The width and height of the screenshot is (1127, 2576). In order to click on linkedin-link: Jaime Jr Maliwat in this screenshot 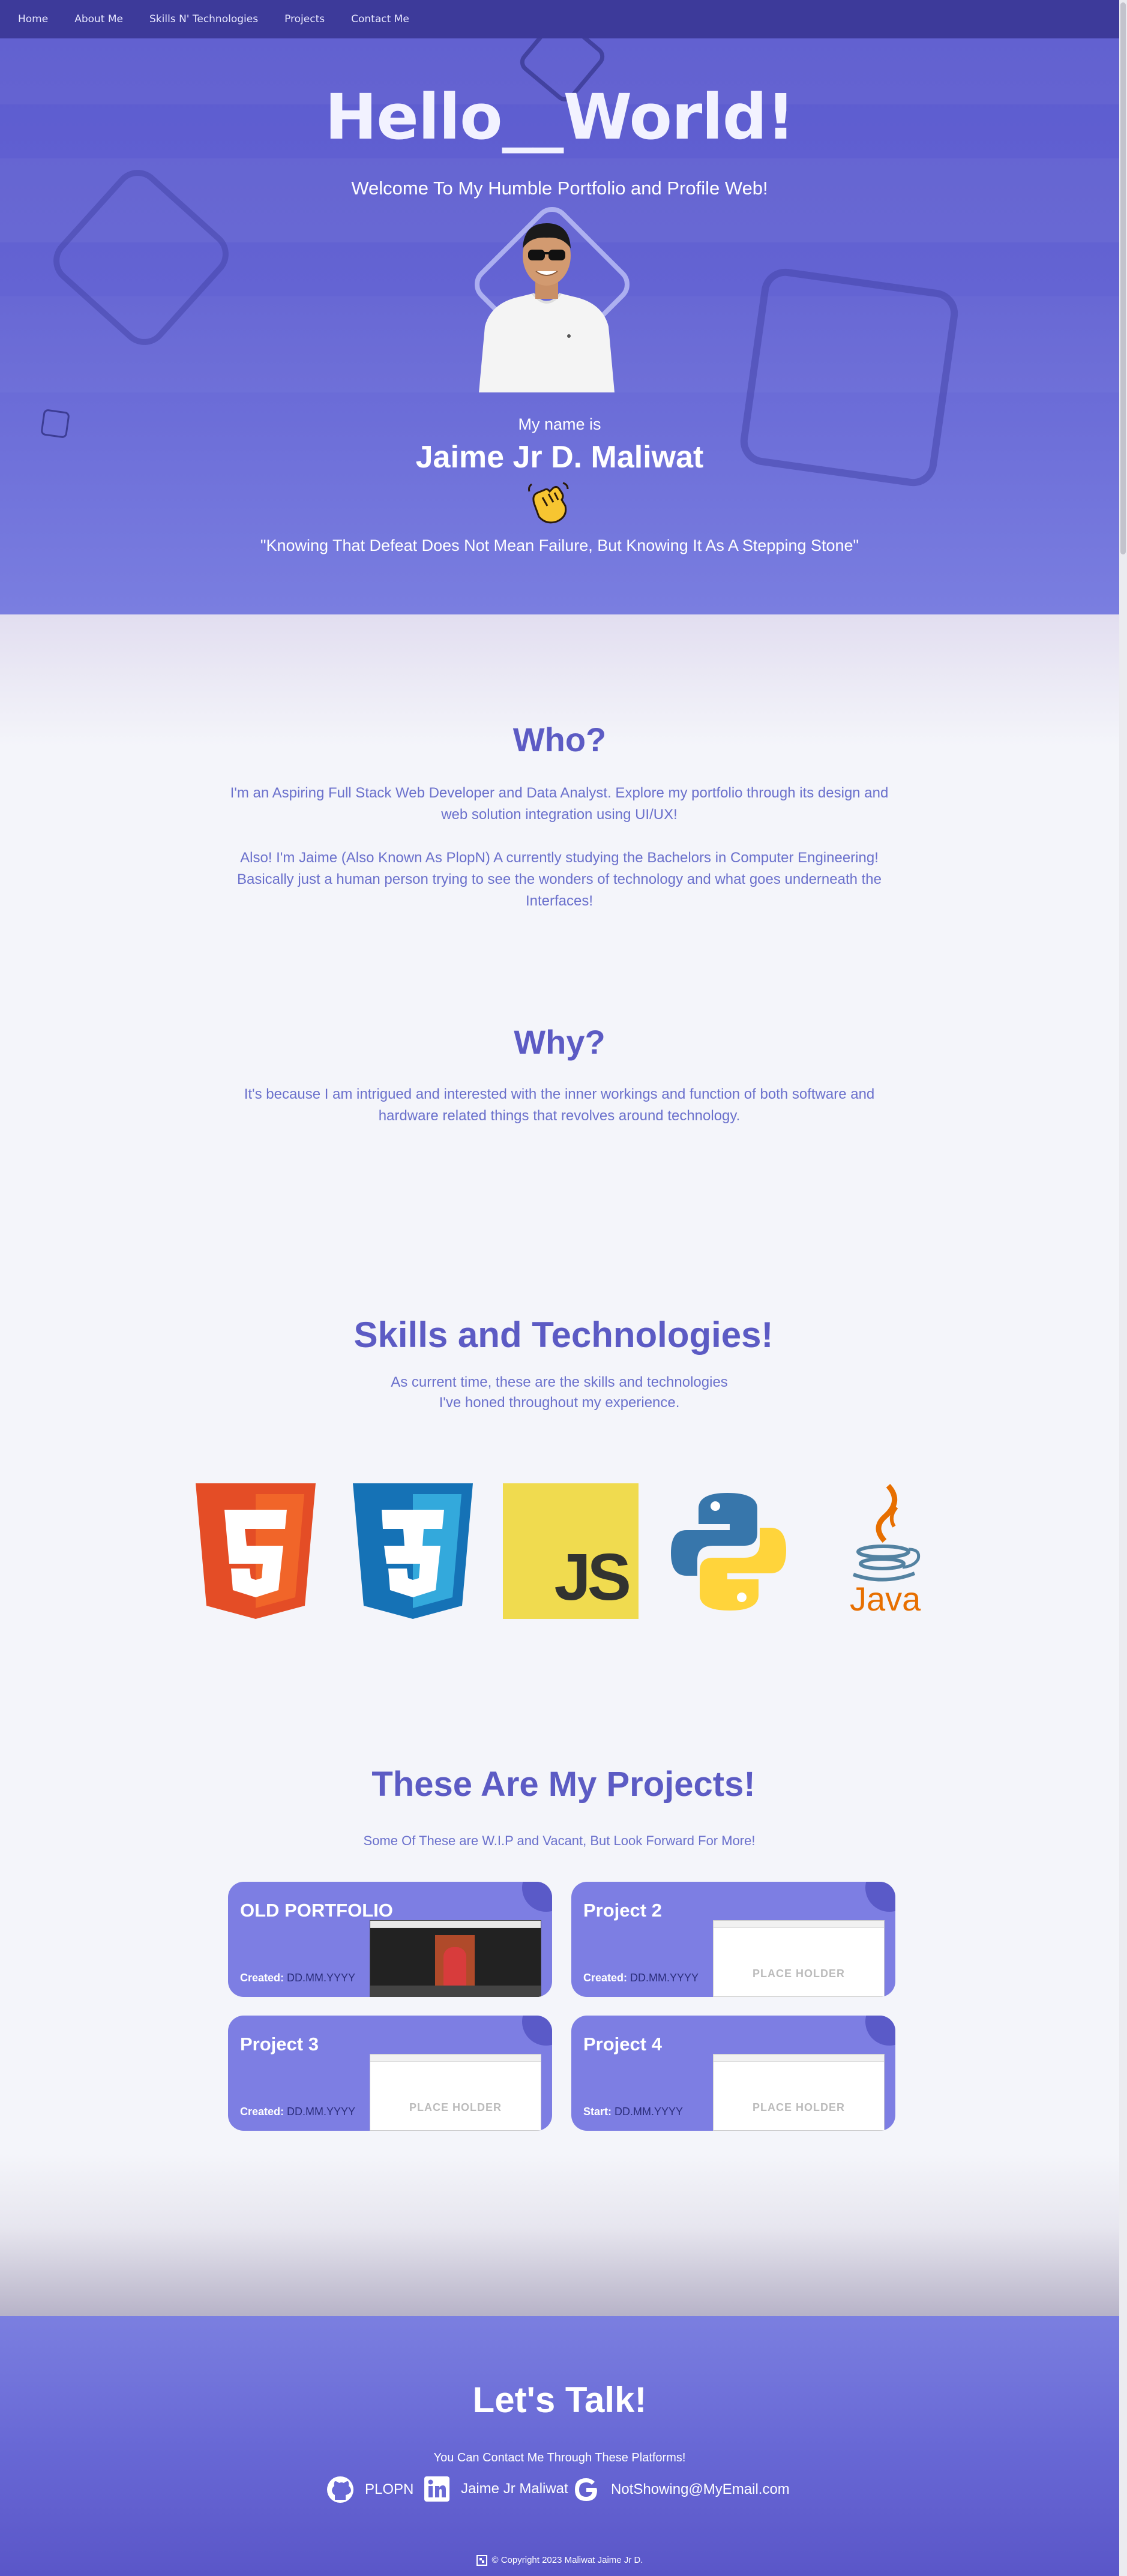, I will do `click(496, 2489)`.